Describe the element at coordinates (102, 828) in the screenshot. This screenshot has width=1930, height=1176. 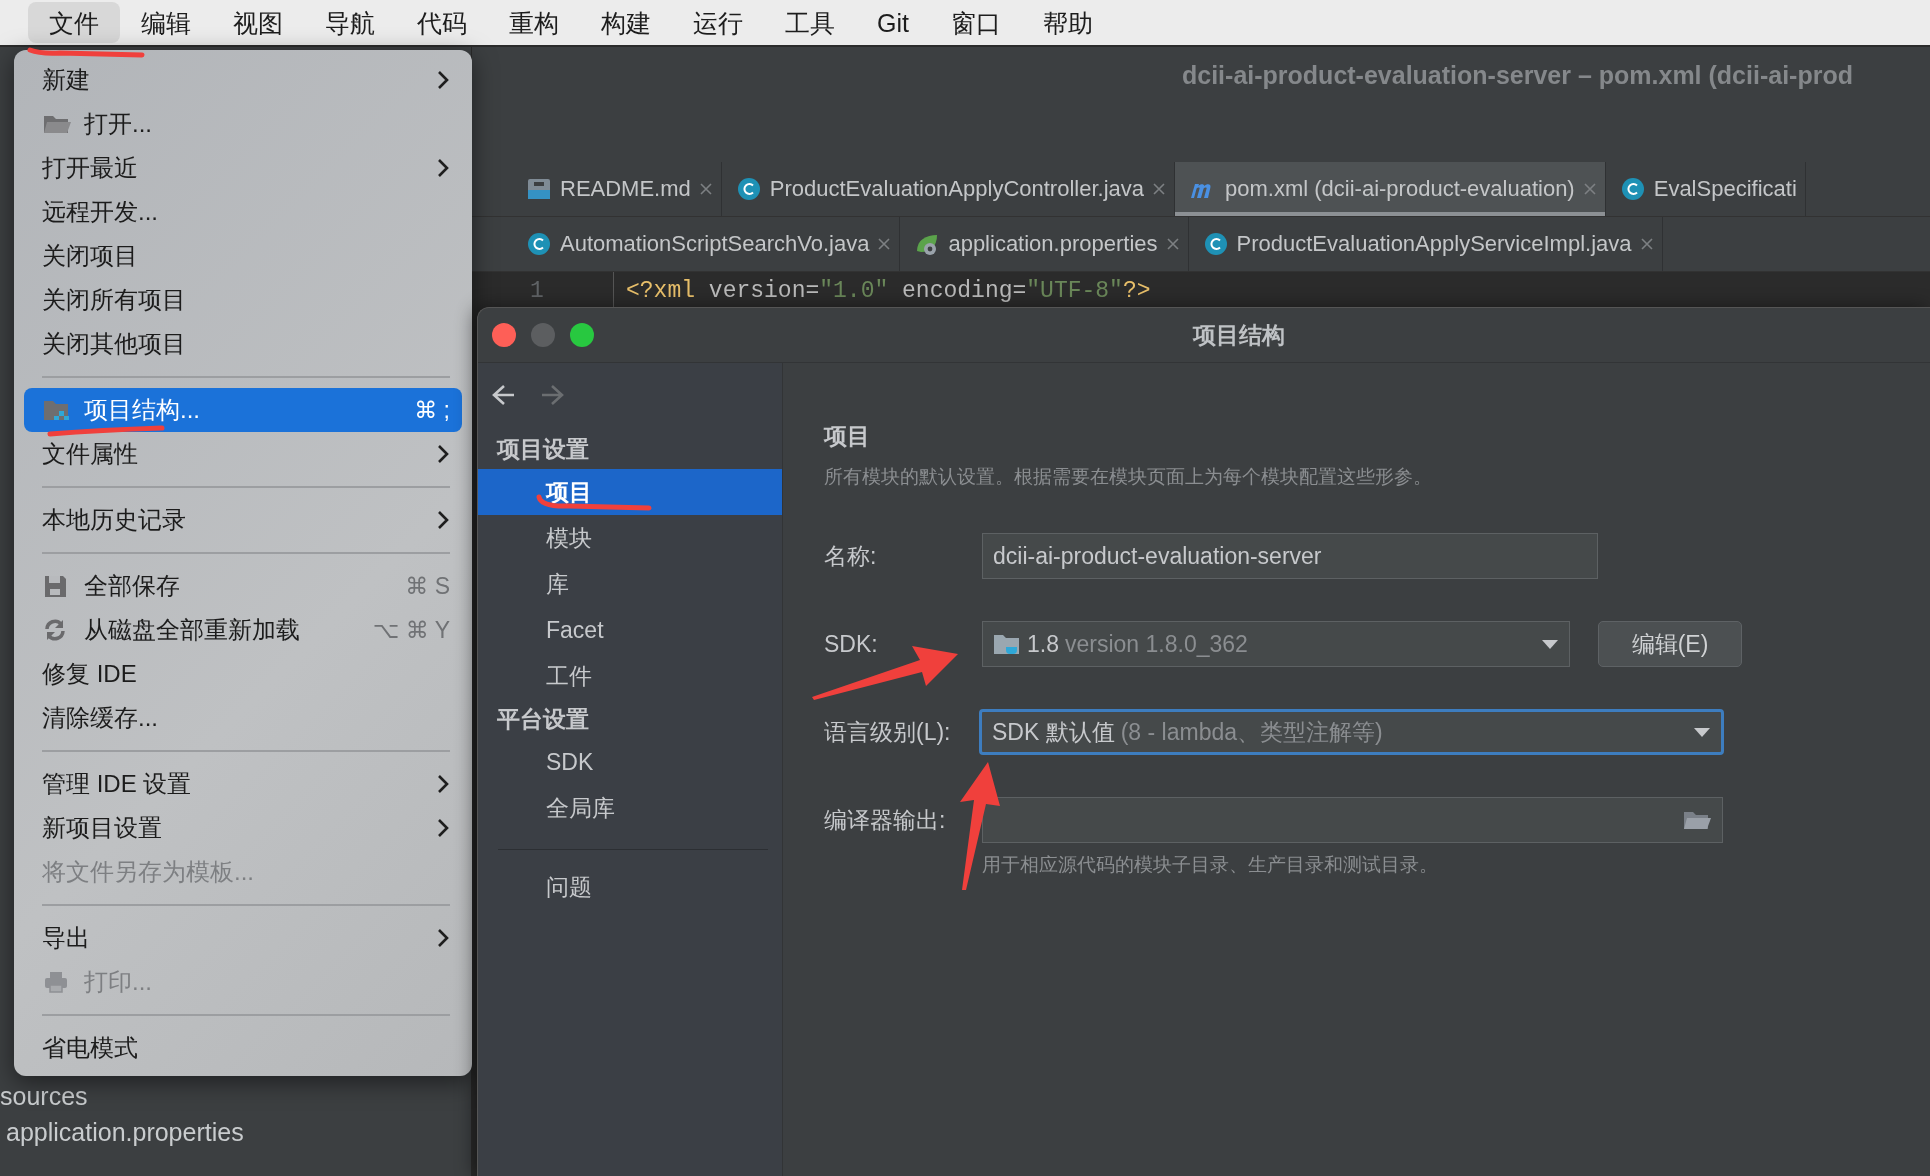
I see `menu-item-label: 新项目设置` at that location.